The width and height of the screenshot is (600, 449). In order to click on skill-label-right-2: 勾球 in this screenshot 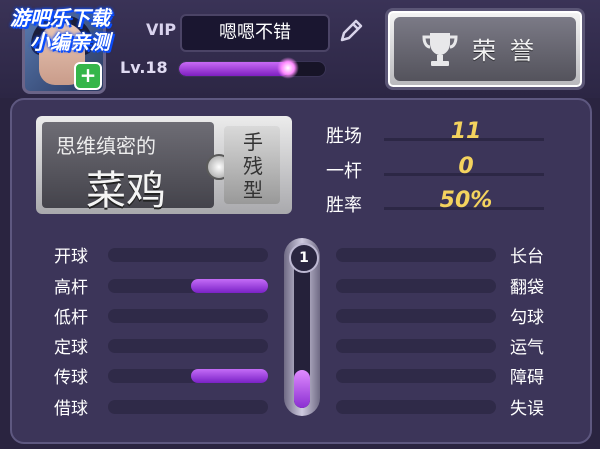, I will do `click(527, 318)`.